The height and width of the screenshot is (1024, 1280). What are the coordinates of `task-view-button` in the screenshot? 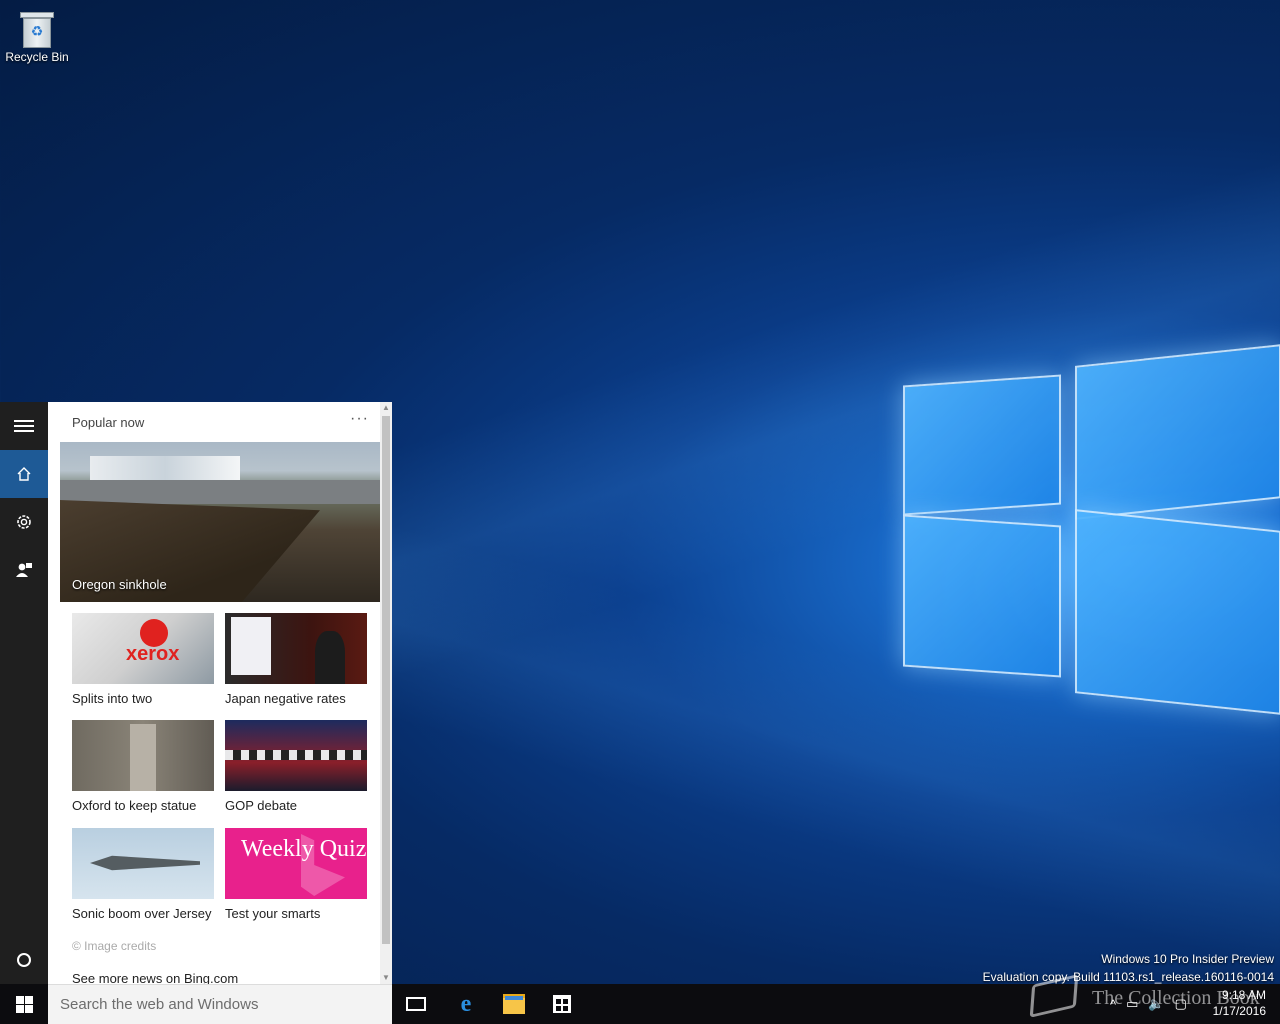 It's located at (416, 1004).